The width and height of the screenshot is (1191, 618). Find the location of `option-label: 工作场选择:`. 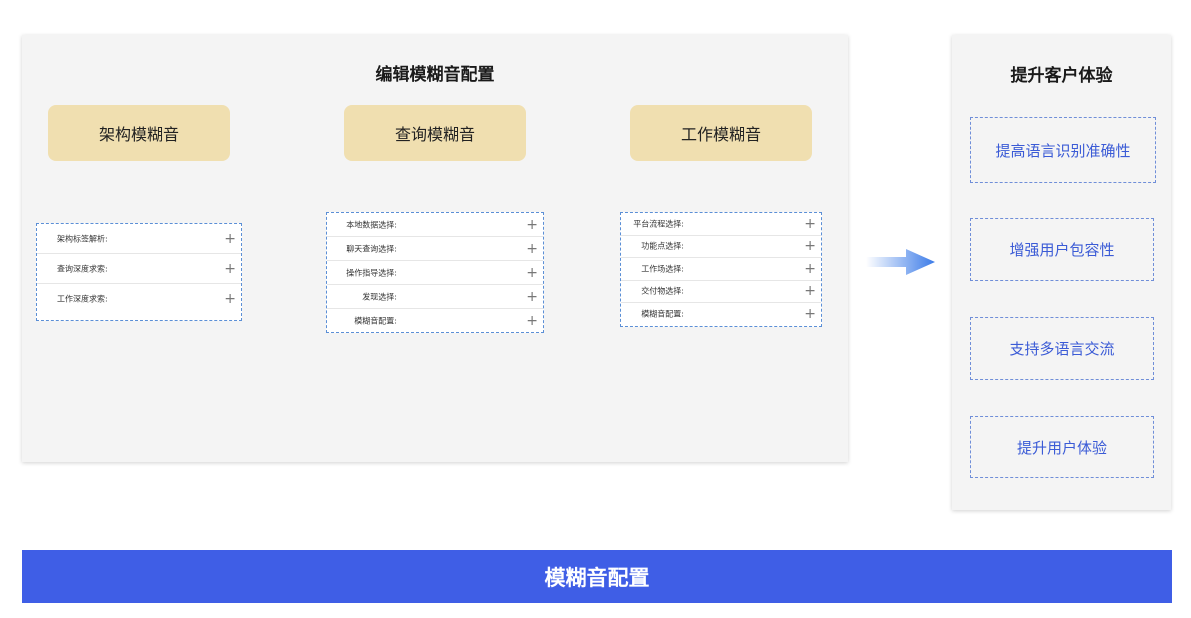

option-label: 工作场选择: is located at coordinates (662, 269).